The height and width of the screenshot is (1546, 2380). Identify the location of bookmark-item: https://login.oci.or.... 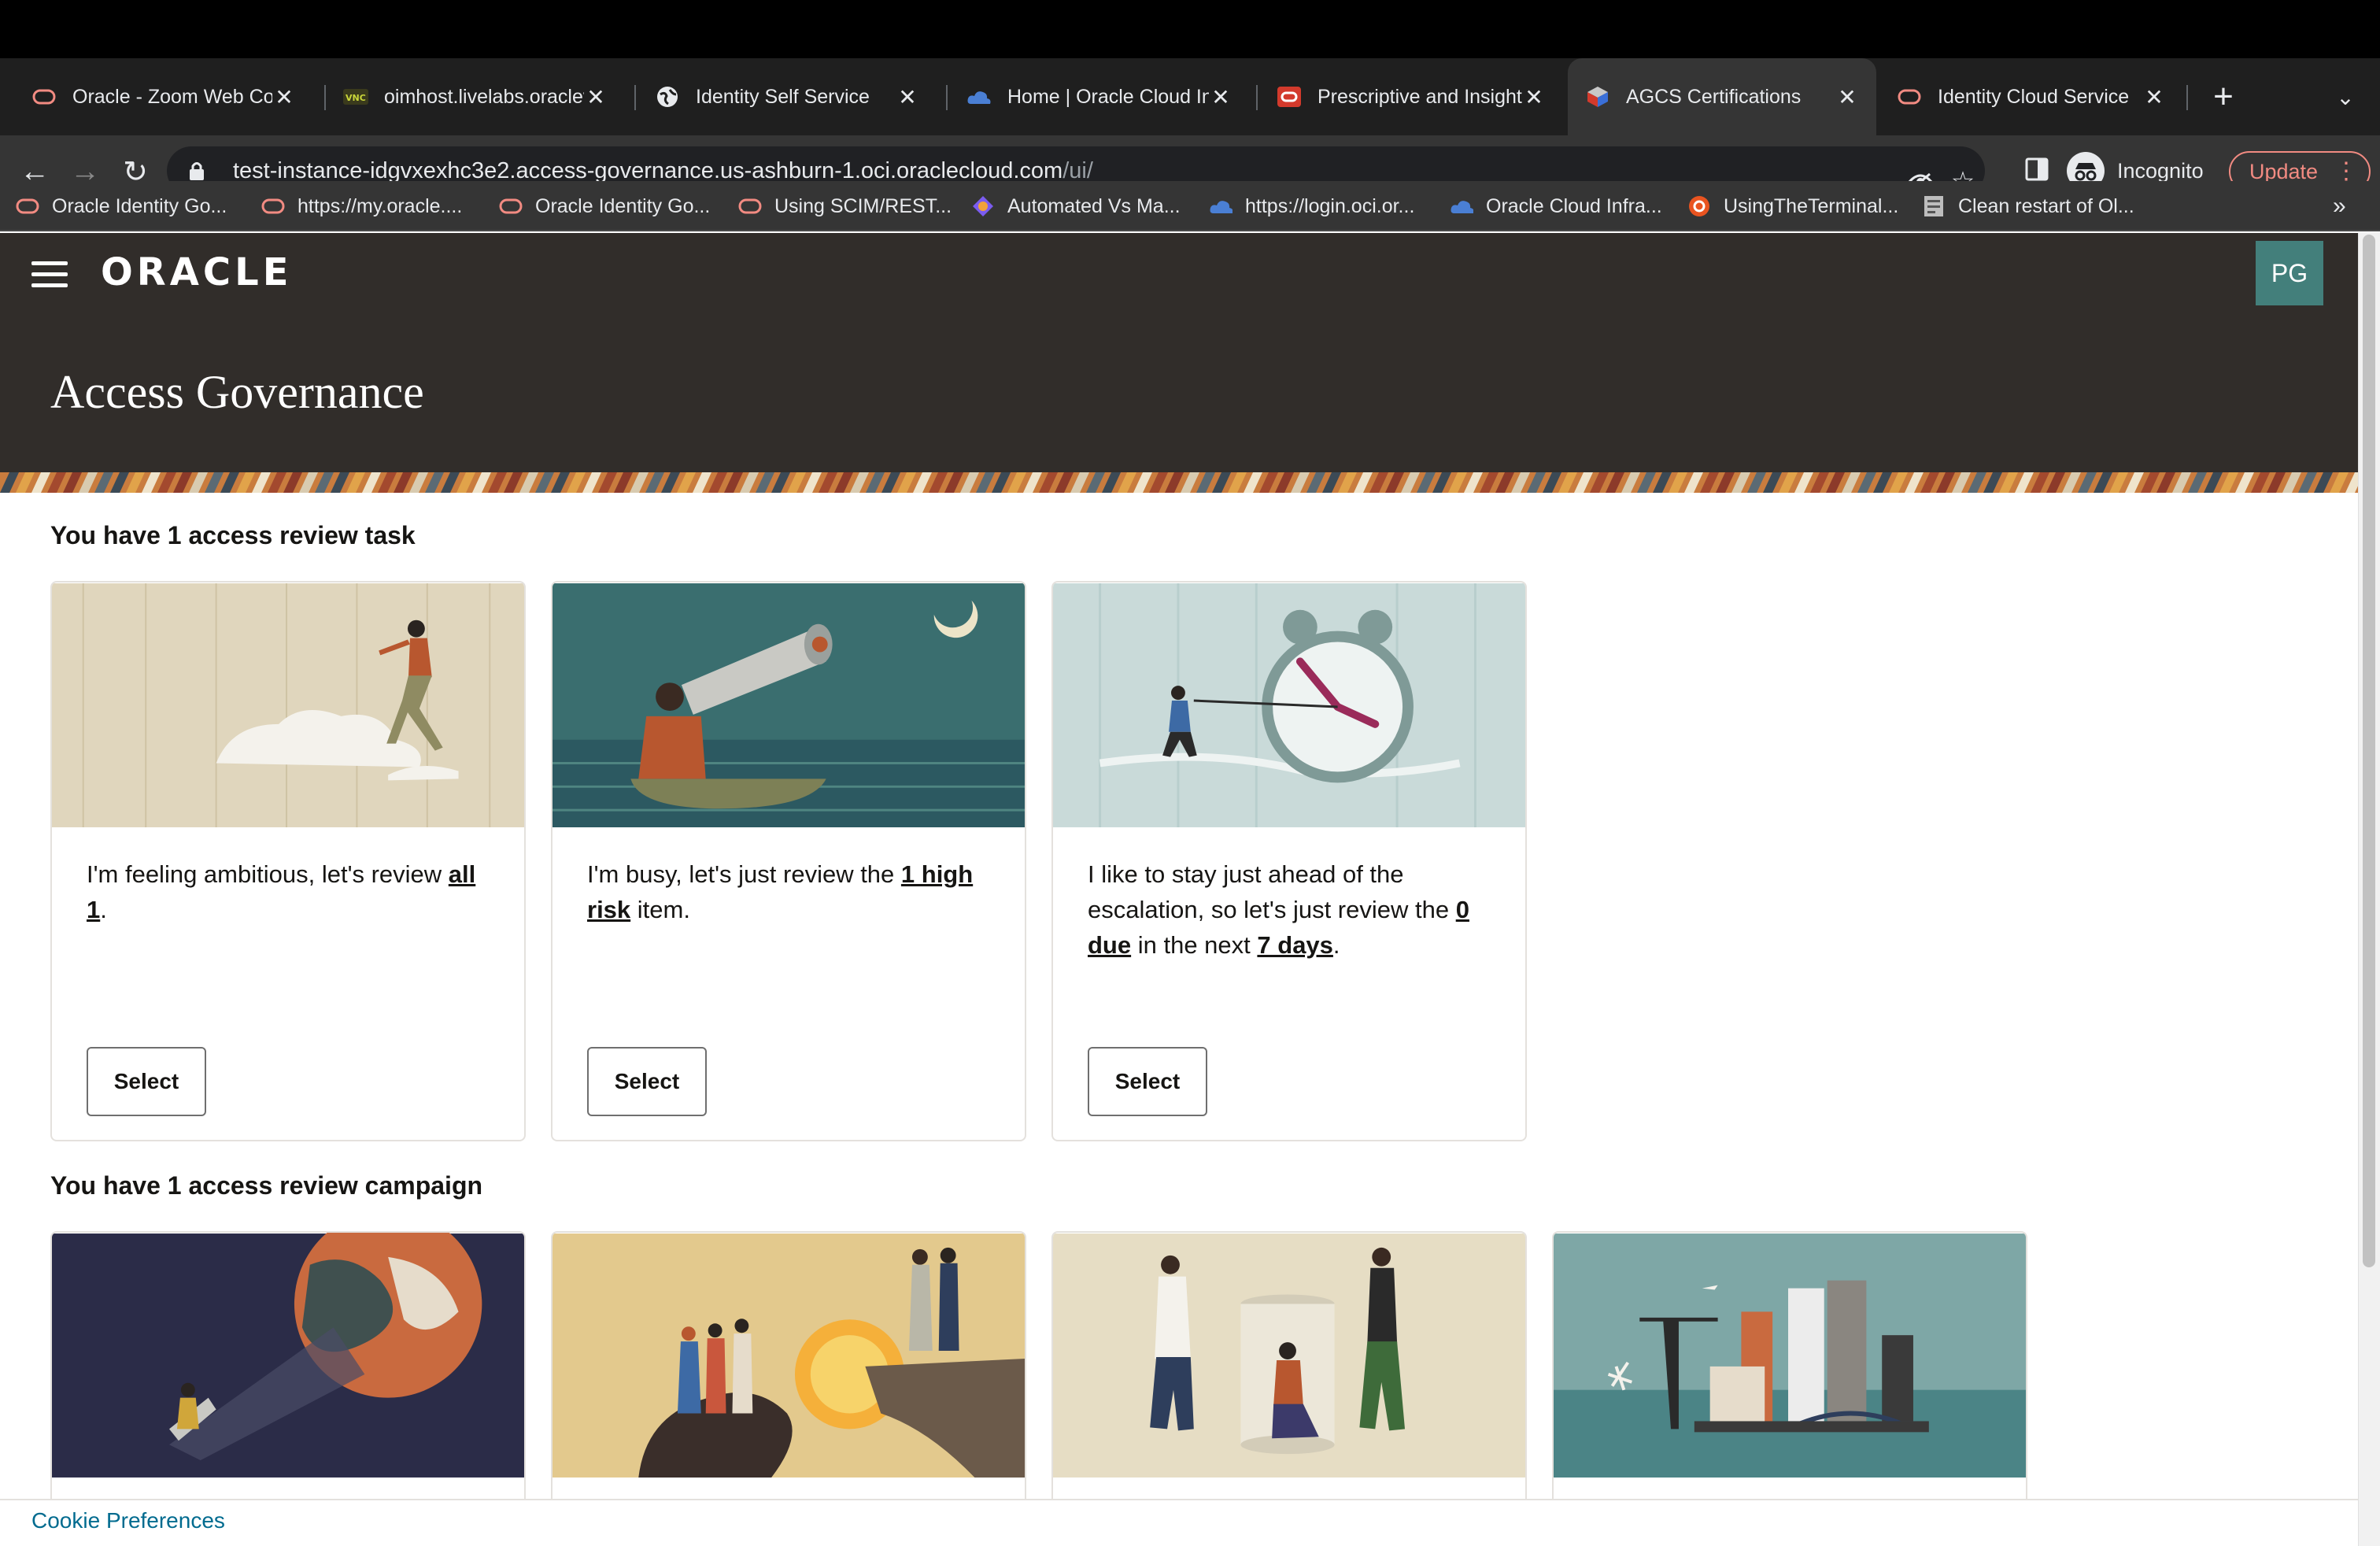
(1311, 206).